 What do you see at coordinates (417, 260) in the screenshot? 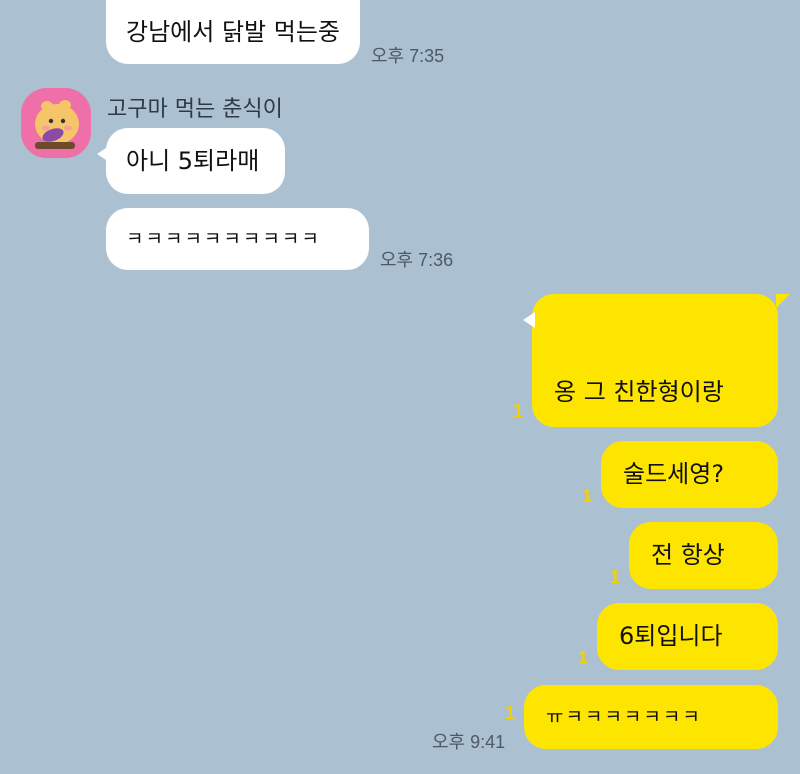
I see `message-timestamp: 오후 7:36` at bounding box center [417, 260].